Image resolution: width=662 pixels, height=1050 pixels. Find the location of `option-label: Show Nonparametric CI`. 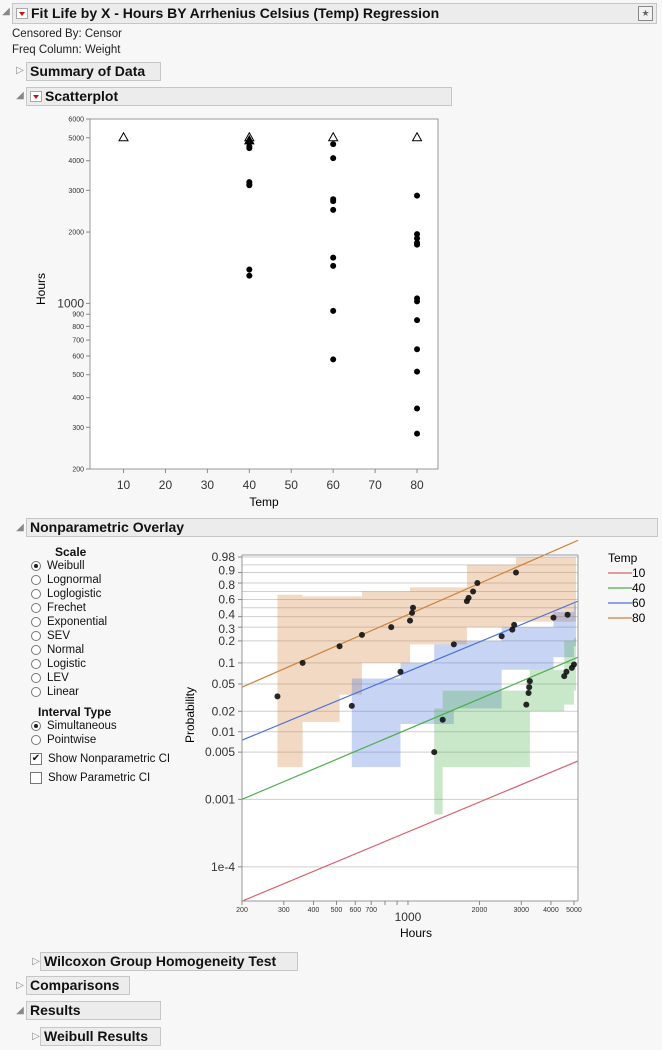

option-label: Show Nonparametric CI is located at coordinates (109, 759).